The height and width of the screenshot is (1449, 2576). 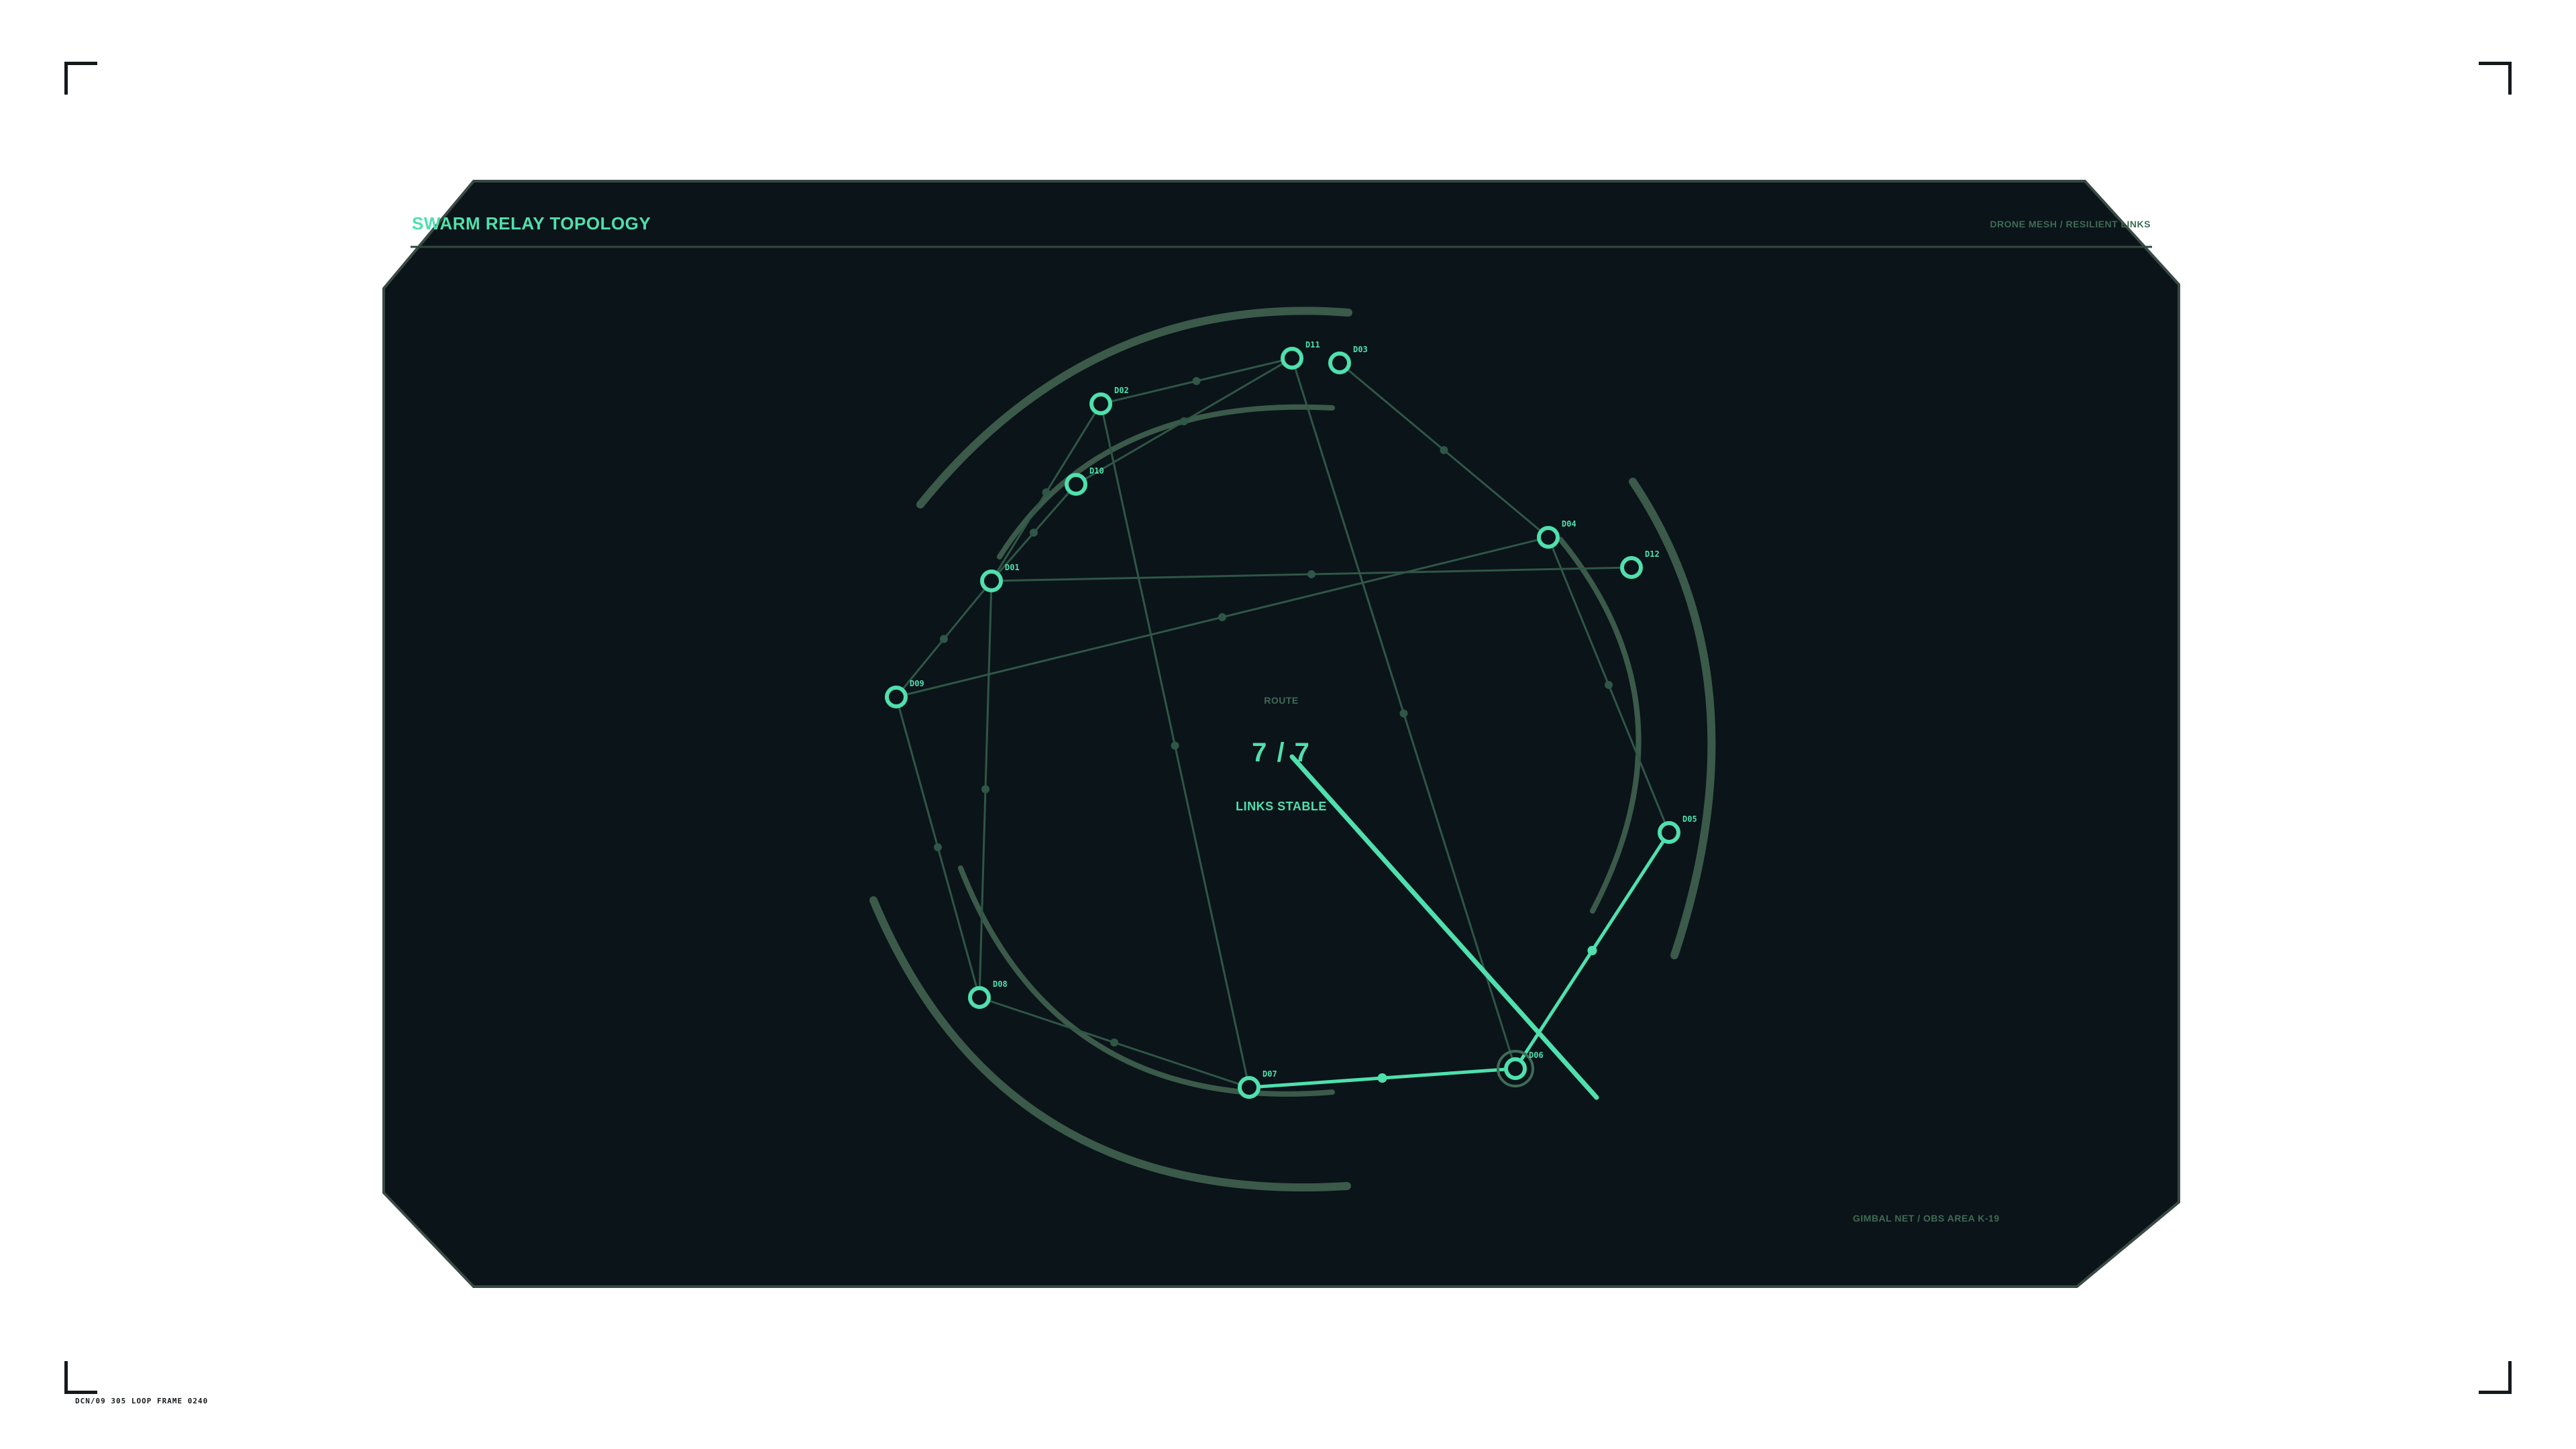 What do you see at coordinates (2070, 224) in the screenshot?
I see `panel-subtitle: DRONE MESH / RESILIENT LINKS` at bounding box center [2070, 224].